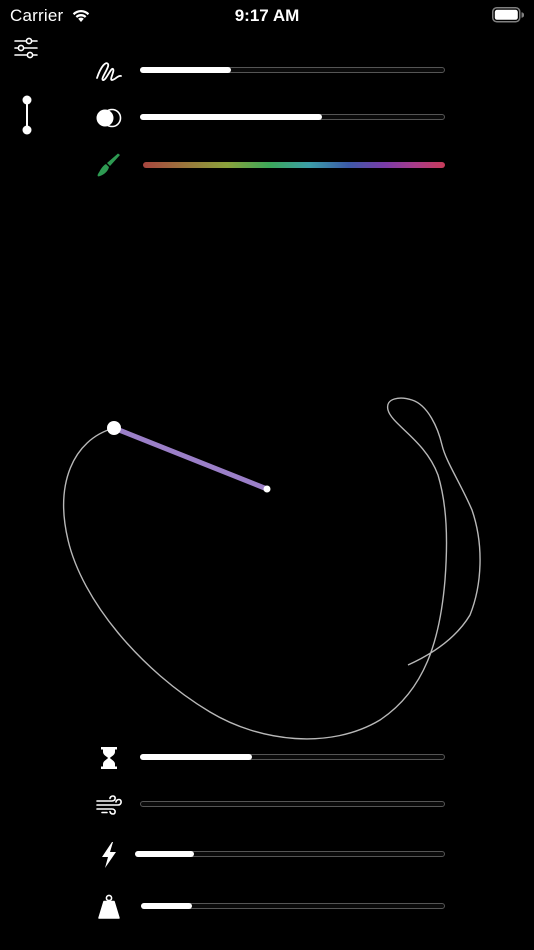 This screenshot has height=950, width=534. I want to click on pendulum-bob, so click(267, 489).